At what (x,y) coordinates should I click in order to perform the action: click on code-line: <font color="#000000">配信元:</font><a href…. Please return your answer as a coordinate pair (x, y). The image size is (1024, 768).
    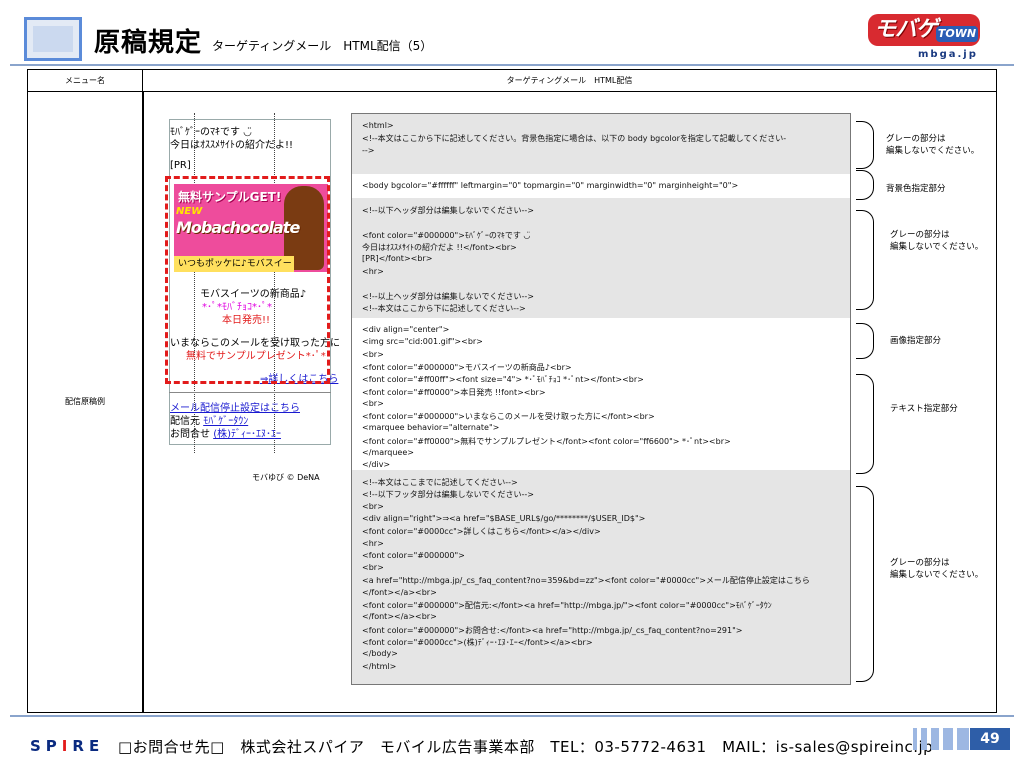
    Looking at the image, I should click on (567, 605).